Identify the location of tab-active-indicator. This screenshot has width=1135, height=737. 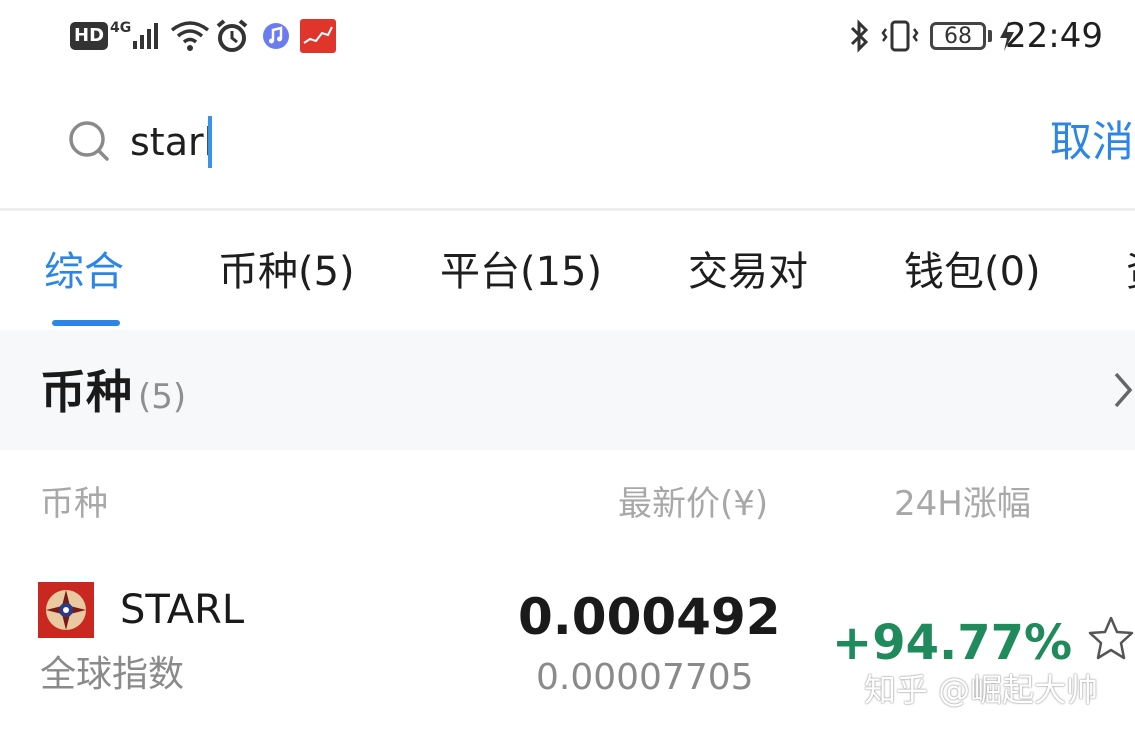
(86, 323).